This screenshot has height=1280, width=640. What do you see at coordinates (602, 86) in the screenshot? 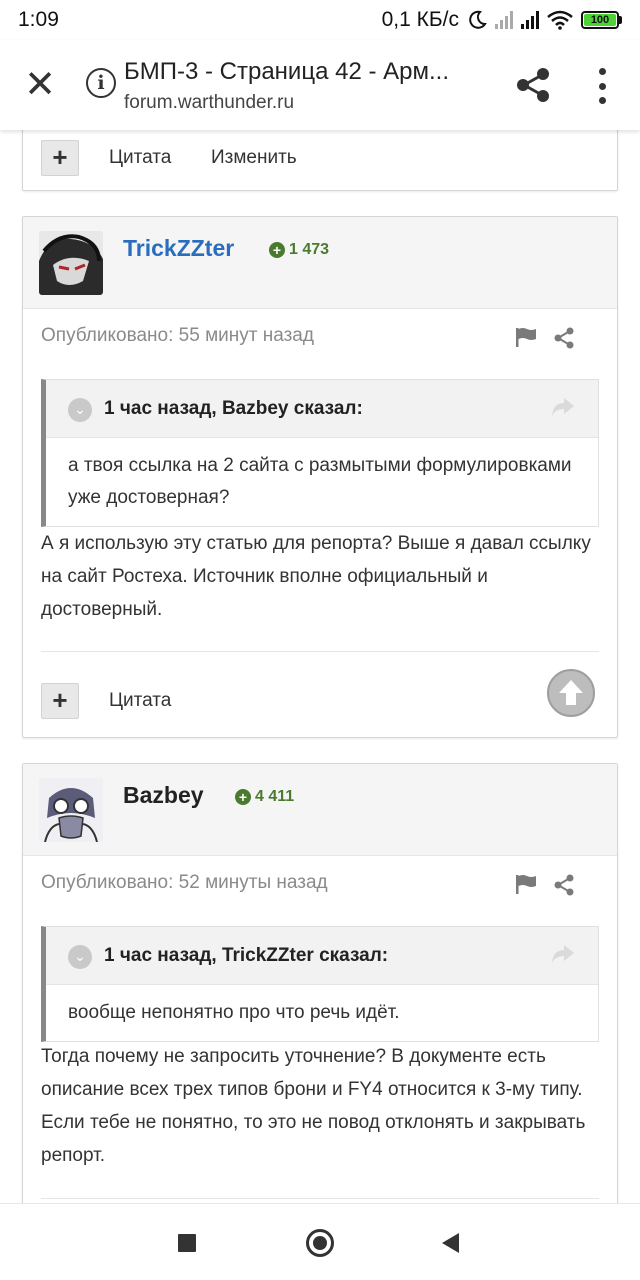
I see `more-vert-icon` at bounding box center [602, 86].